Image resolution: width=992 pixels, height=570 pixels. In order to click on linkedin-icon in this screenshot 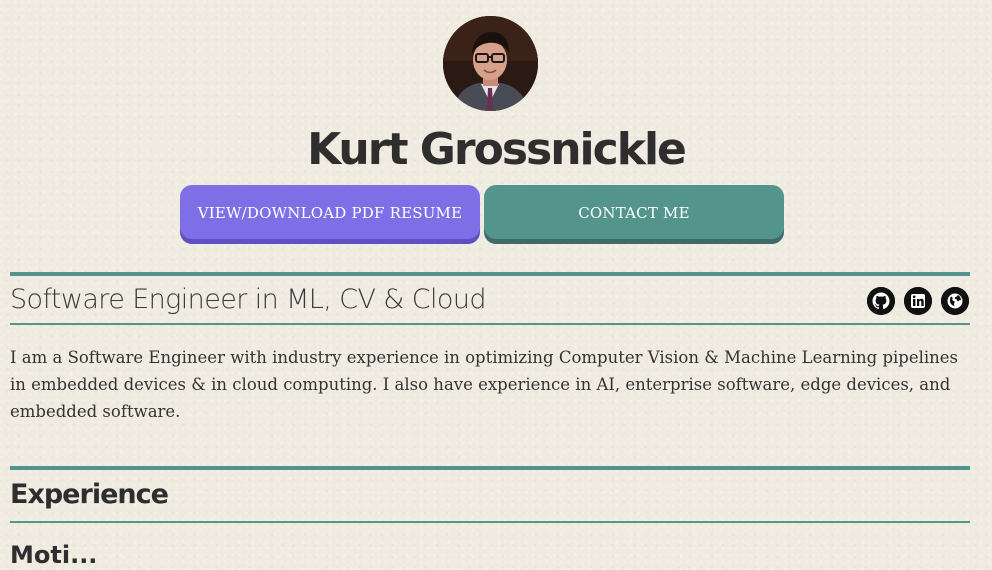, I will do `click(918, 301)`.